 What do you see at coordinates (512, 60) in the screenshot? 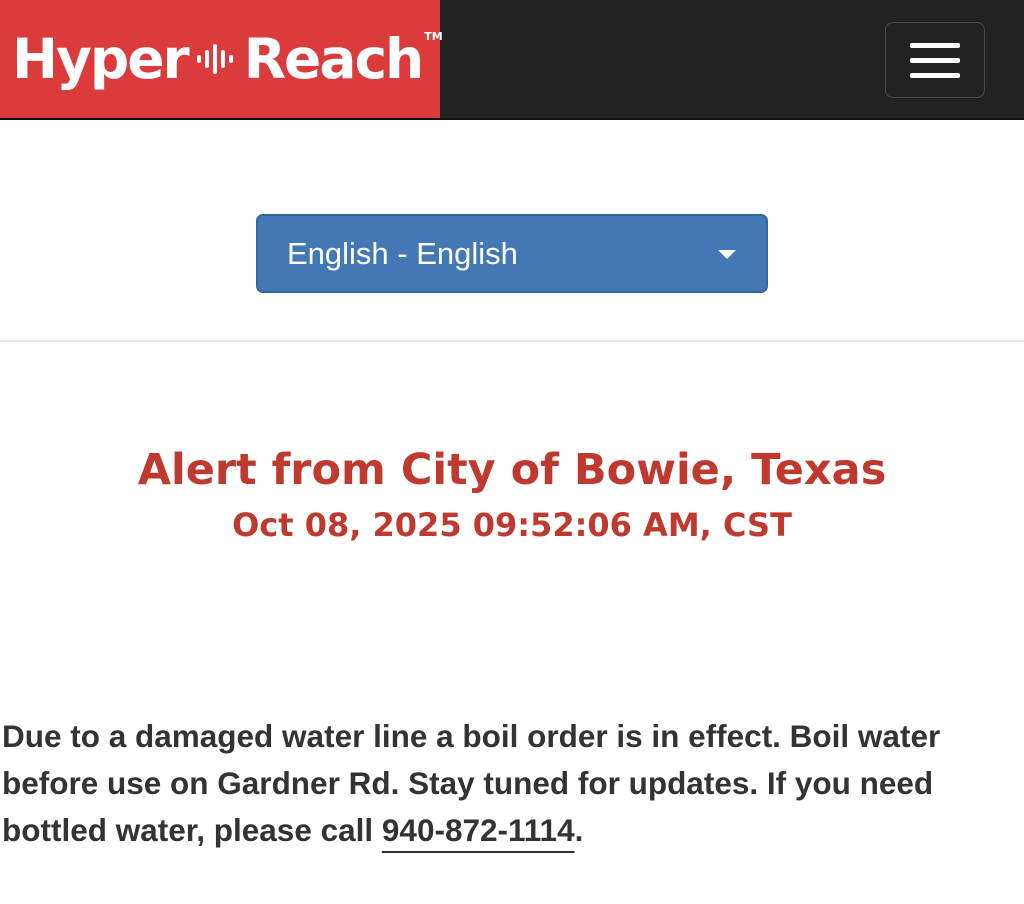
I see `top-navbar: Hyper Reach TM` at bounding box center [512, 60].